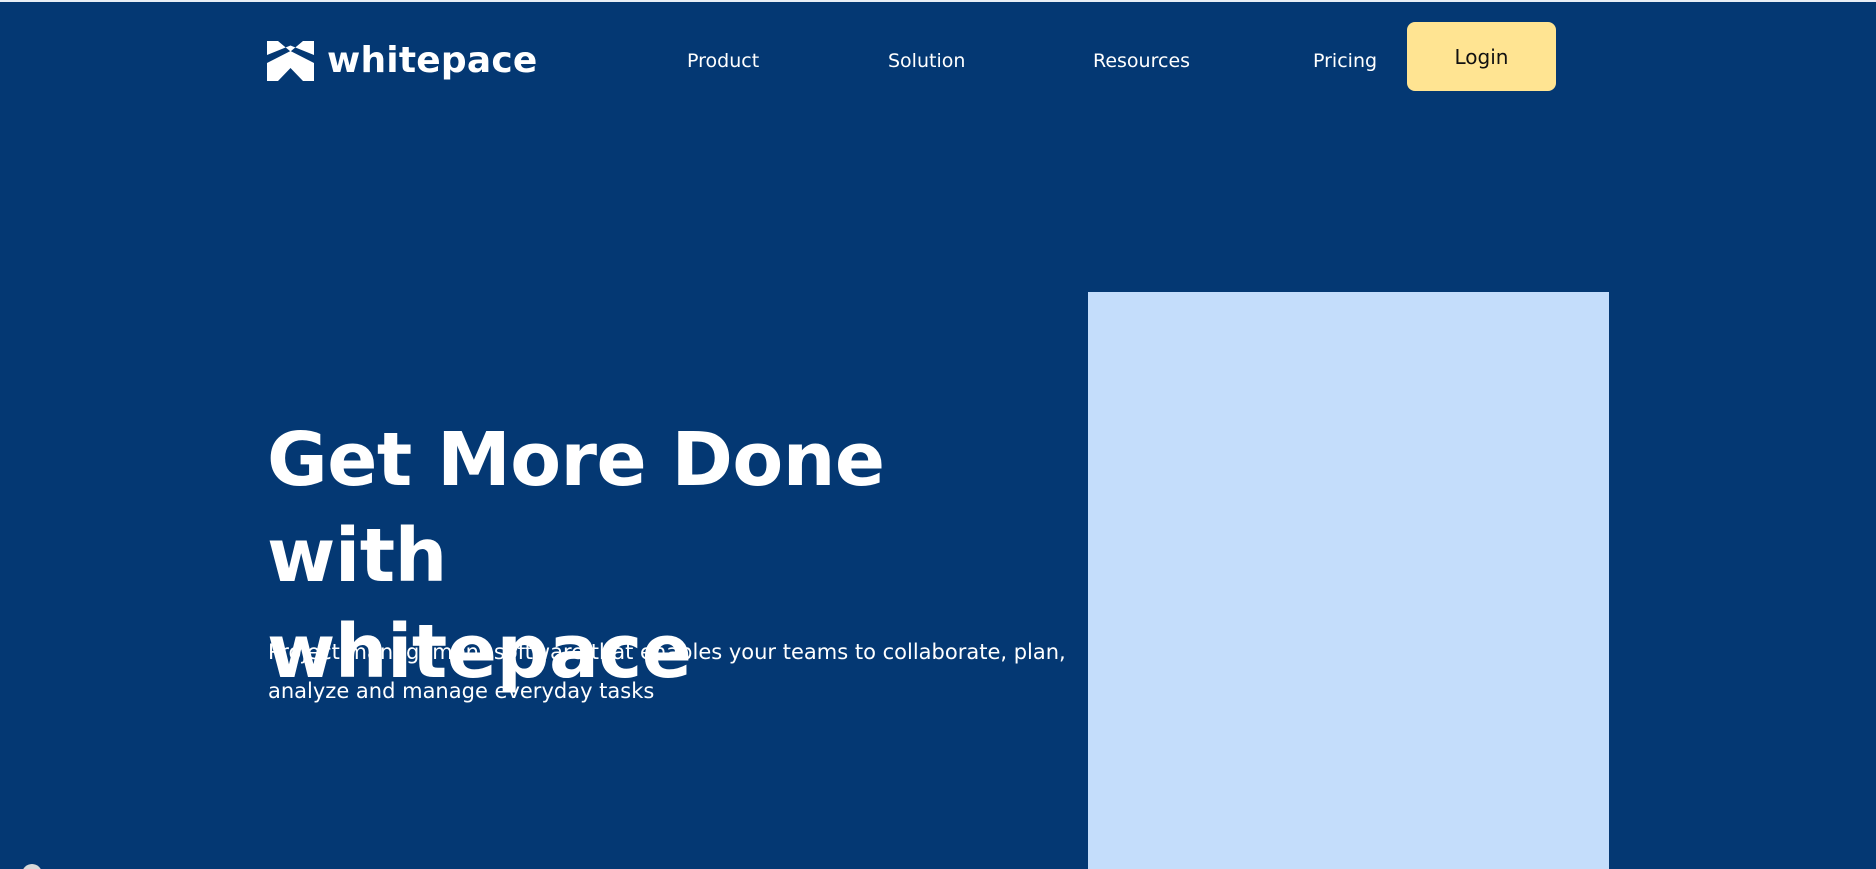 The width and height of the screenshot is (1876, 869). What do you see at coordinates (1141, 61) in the screenshot?
I see `nav-item-resources: Resources` at bounding box center [1141, 61].